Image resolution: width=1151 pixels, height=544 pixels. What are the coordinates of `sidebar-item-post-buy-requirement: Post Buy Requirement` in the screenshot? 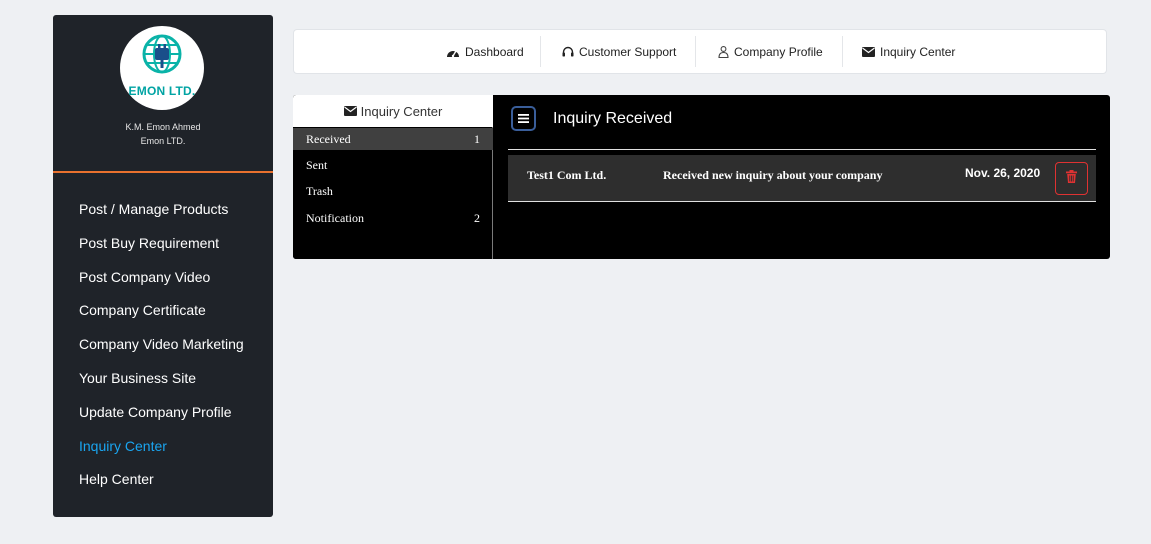 It's located at (161, 250).